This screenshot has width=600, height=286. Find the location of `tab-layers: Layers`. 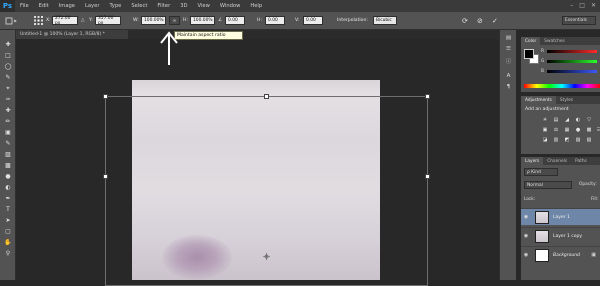

tab-layers: Layers is located at coordinates (532, 161).